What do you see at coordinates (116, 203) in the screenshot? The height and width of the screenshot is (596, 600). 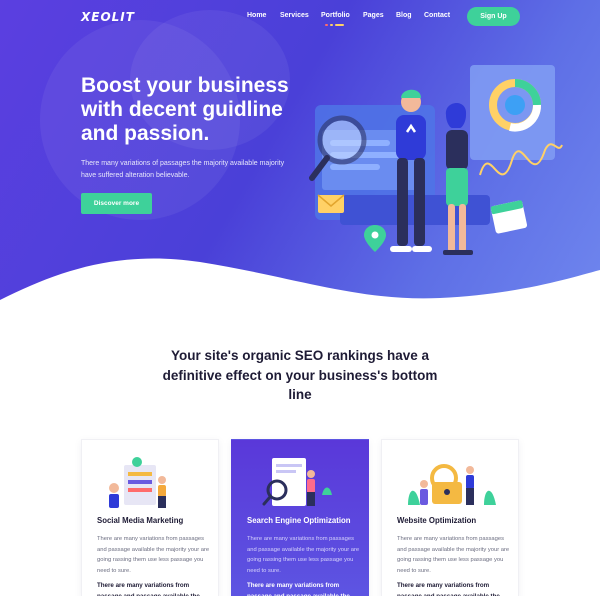 I see `discover-more-button: Discover more` at bounding box center [116, 203].